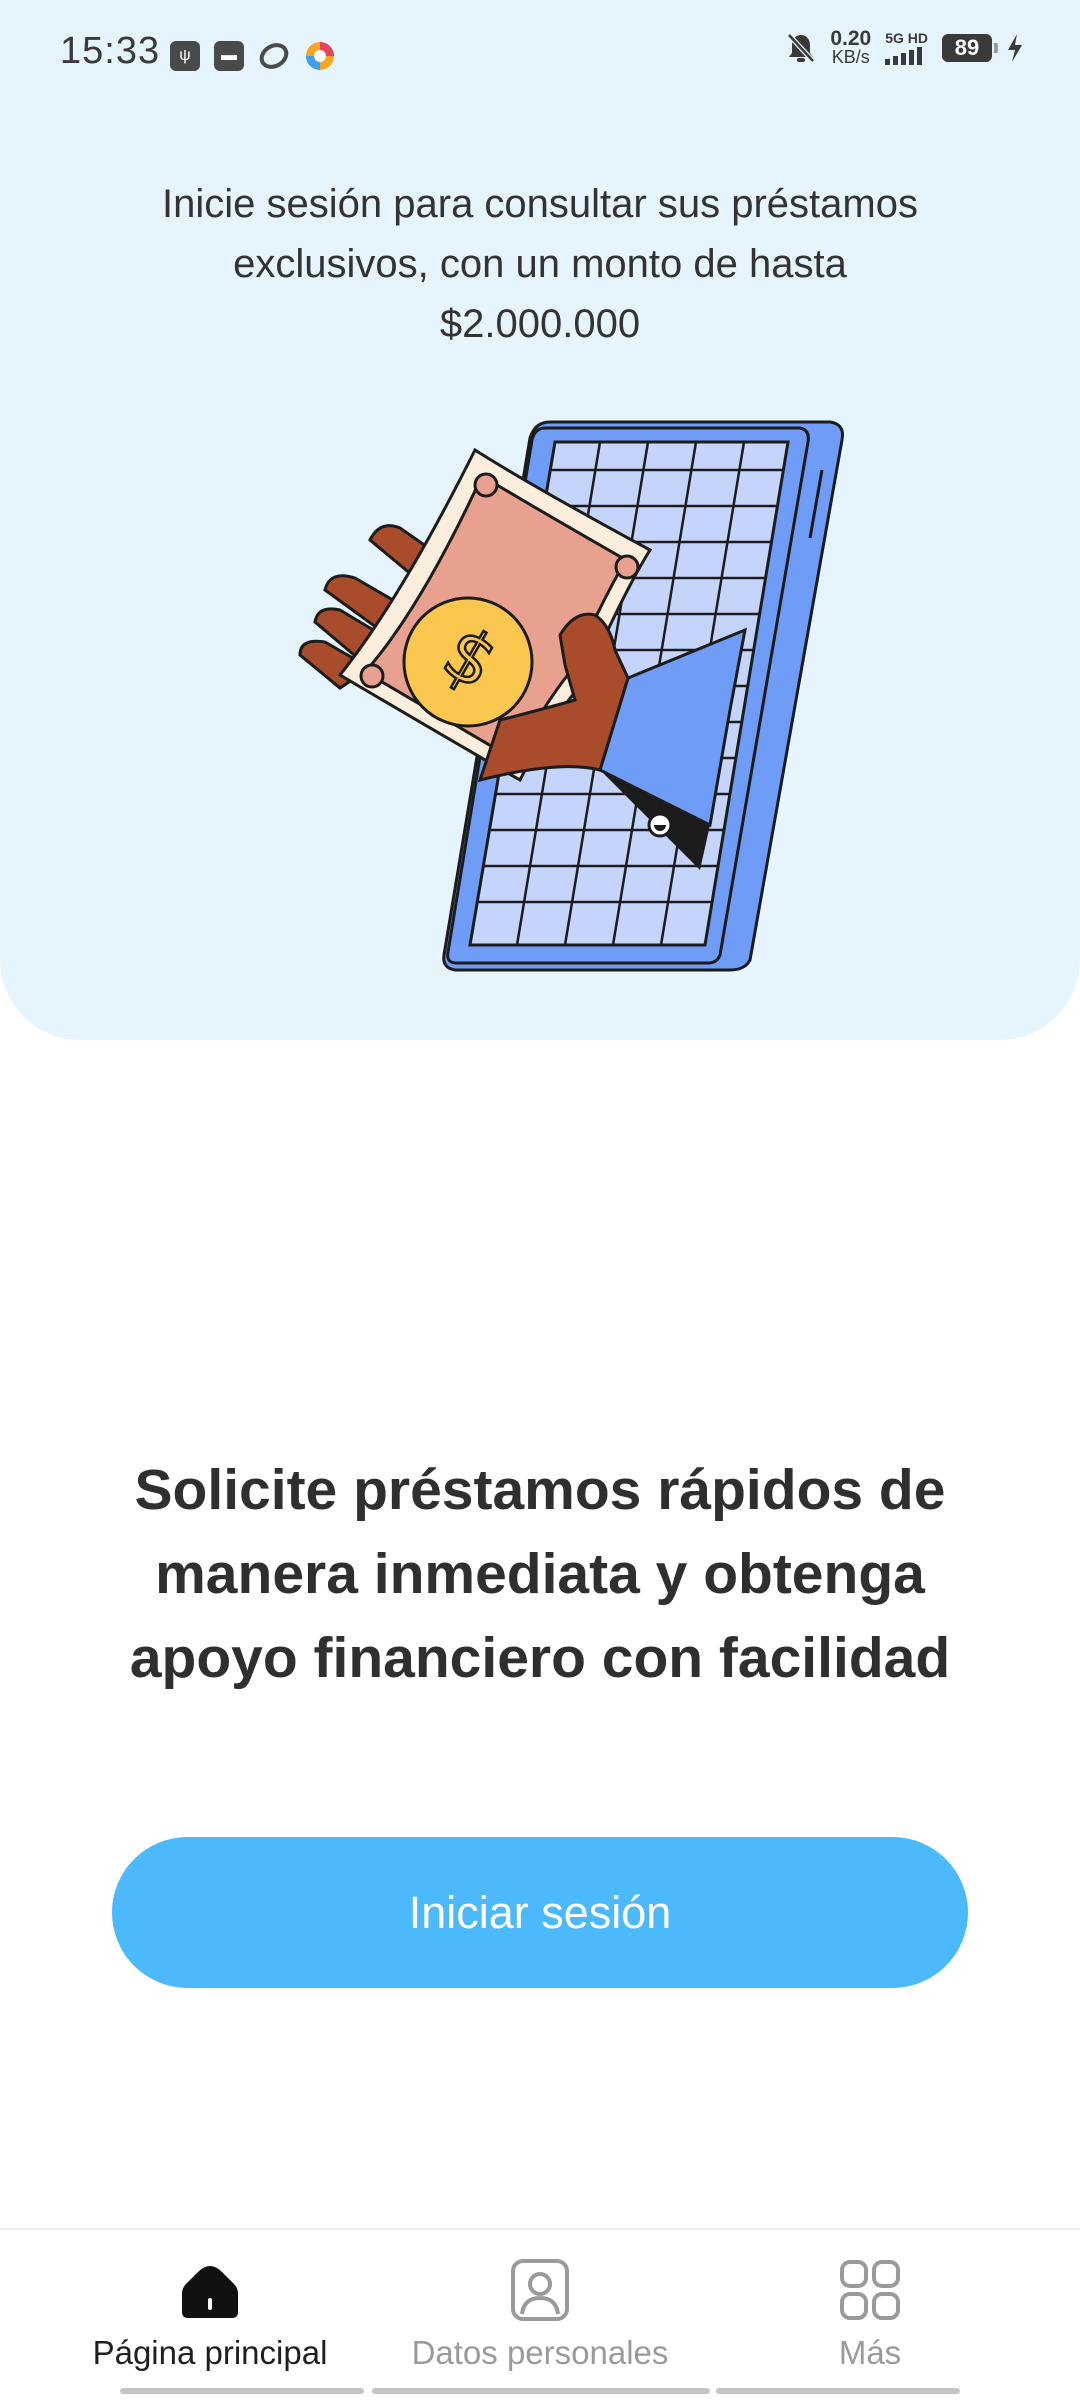  What do you see at coordinates (229, 56) in the screenshot?
I see `message-icon: ▬` at bounding box center [229, 56].